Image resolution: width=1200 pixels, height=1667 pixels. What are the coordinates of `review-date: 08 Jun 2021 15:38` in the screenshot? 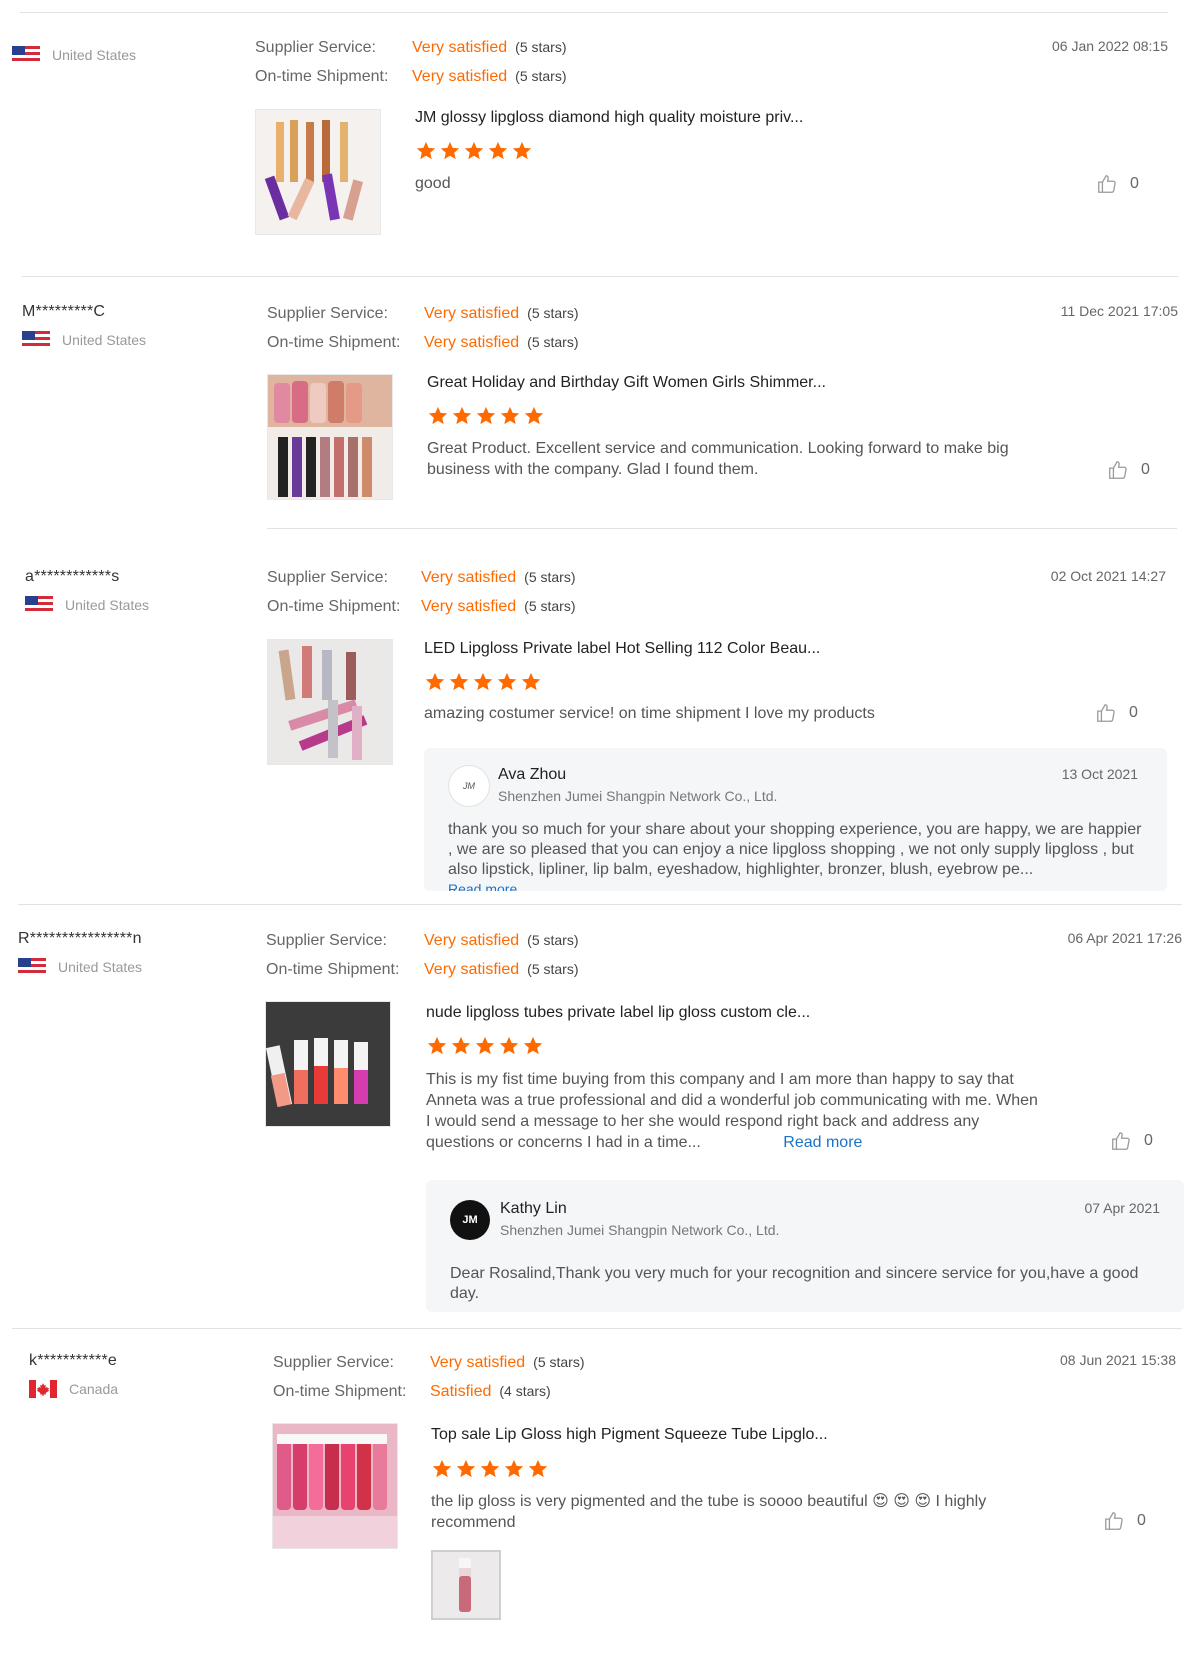 It's located at (1118, 1360).